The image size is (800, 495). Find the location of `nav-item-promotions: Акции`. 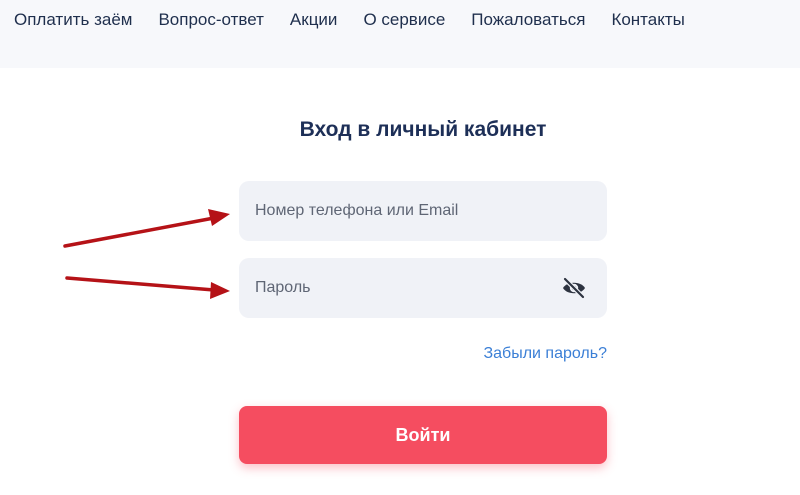

nav-item-promotions: Акции is located at coordinates (314, 20).